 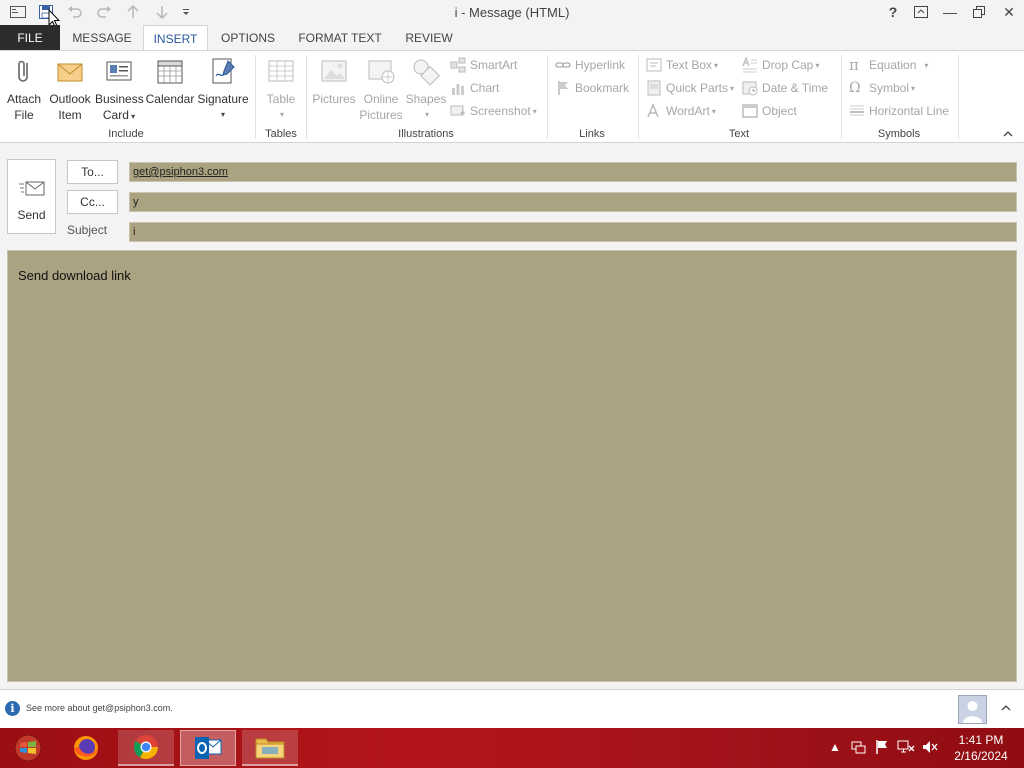 I want to click on group-label-text: Text, so click(x=739, y=134).